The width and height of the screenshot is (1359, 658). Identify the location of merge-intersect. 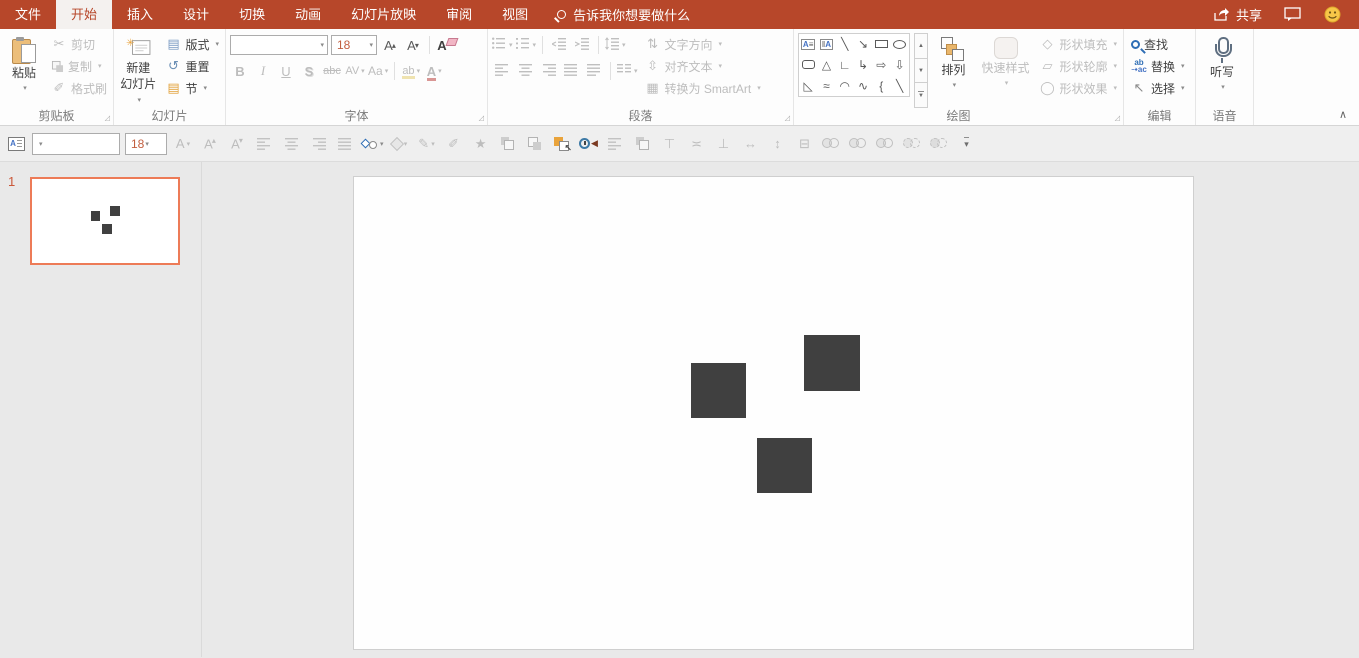
(913, 144).